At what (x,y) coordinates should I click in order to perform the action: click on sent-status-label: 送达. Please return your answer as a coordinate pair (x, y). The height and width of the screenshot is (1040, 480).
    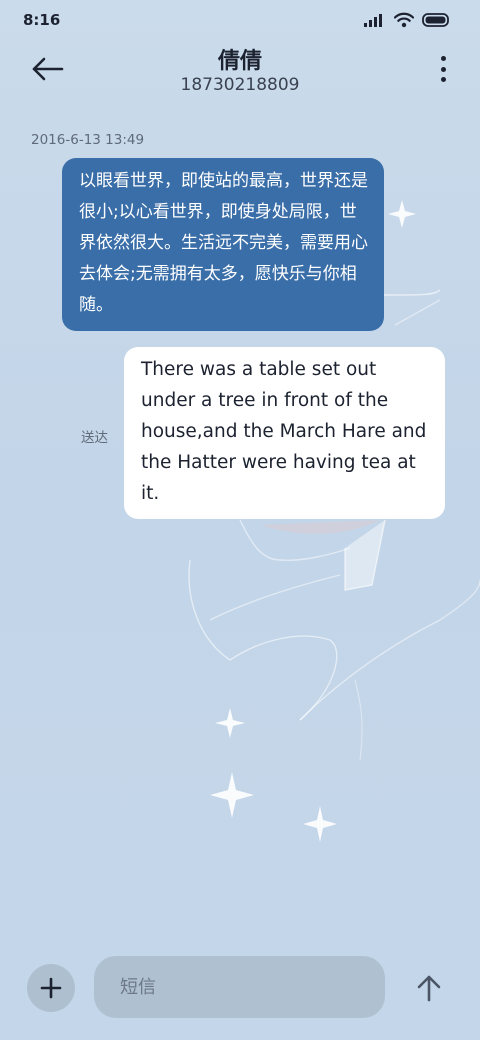
    Looking at the image, I should click on (94, 438).